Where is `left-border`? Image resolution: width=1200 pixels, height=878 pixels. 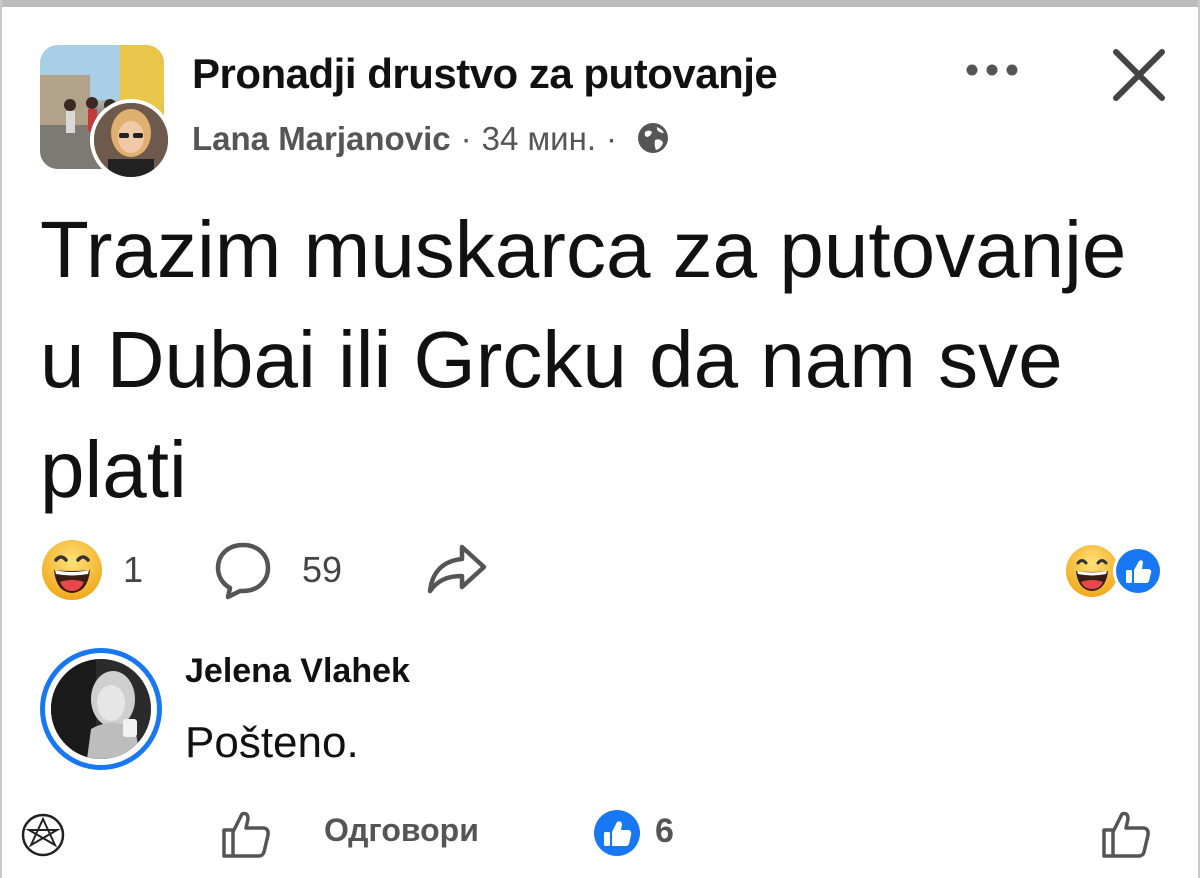 left-border is located at coordinates (1, 439).